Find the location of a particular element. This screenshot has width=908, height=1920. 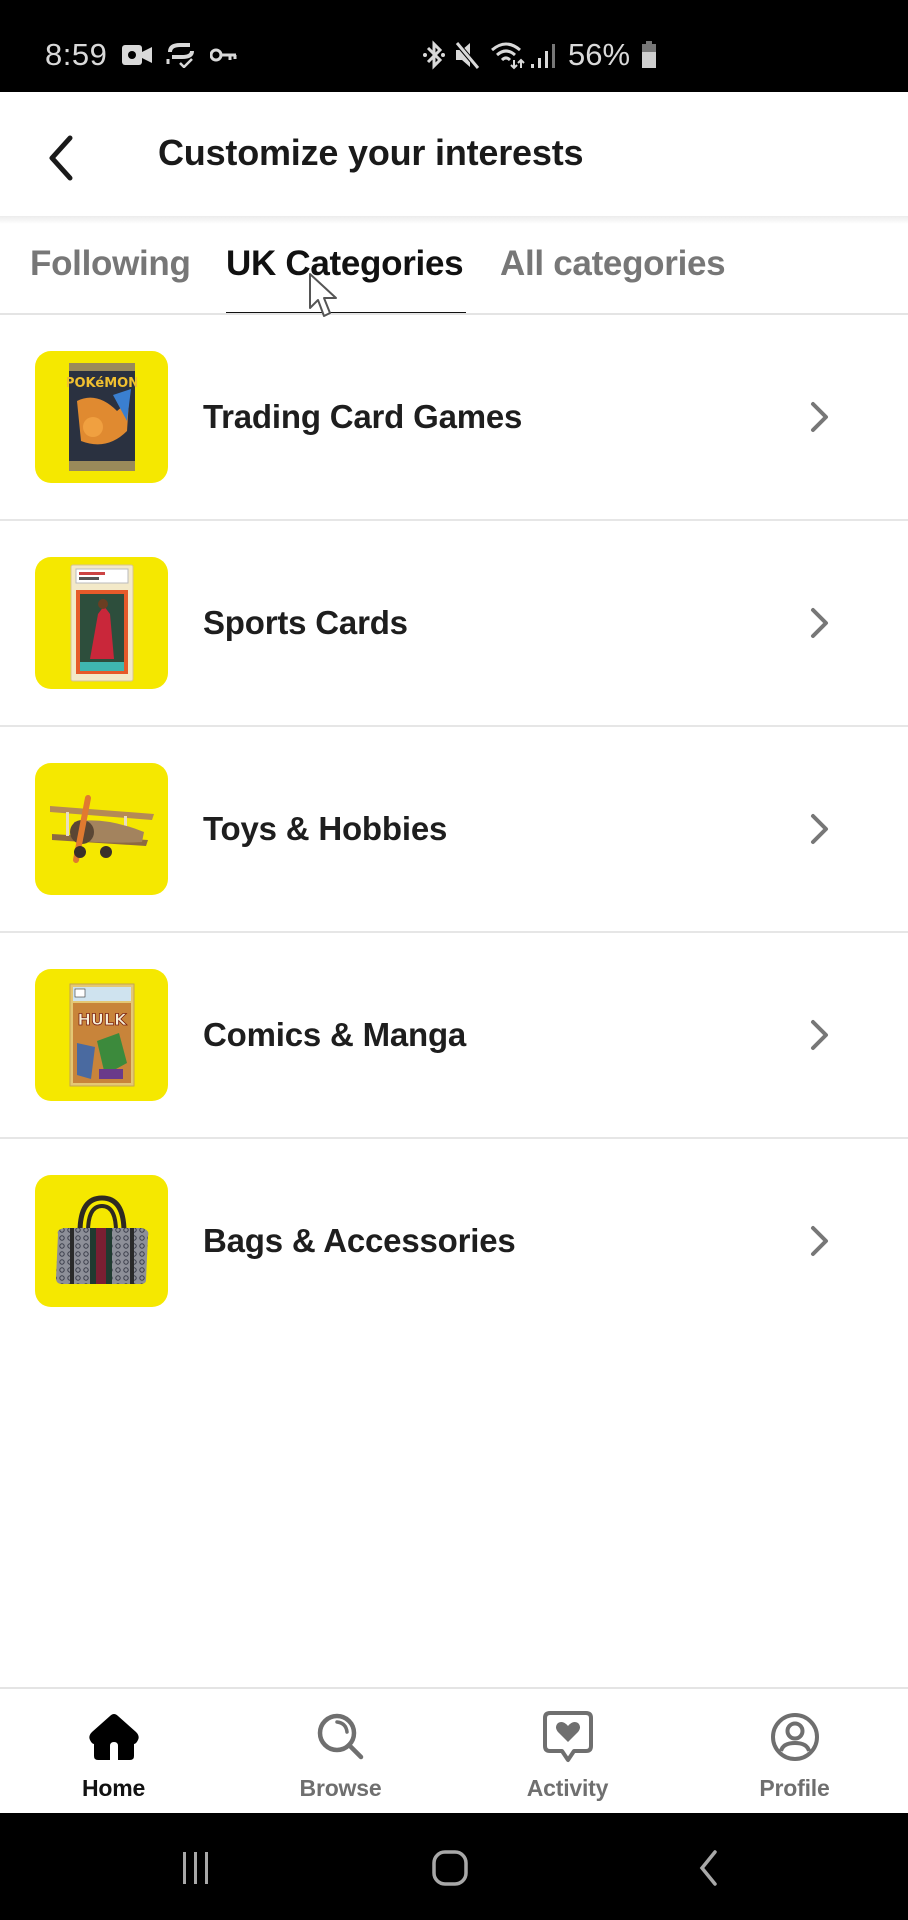

status-bar: 8:59 56% is located at coordinates (454, 46).